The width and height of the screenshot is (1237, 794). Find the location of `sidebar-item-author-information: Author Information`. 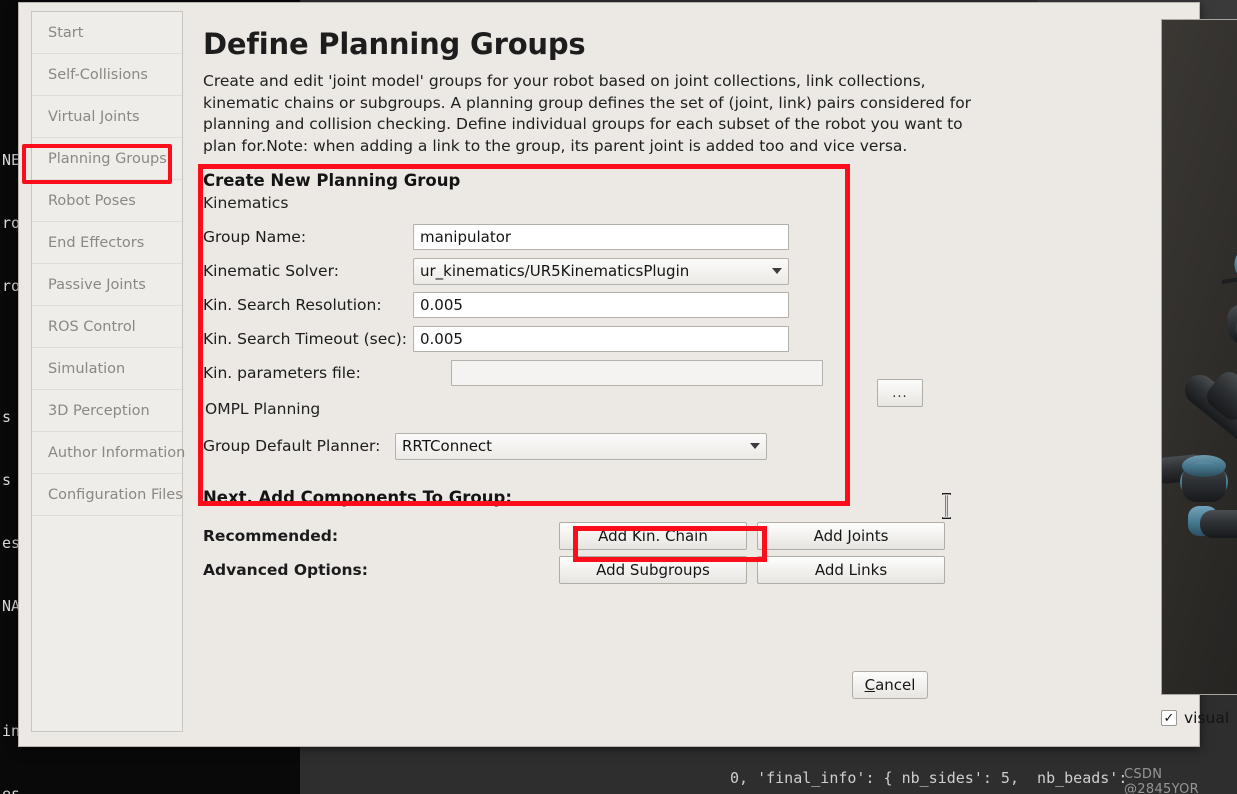

sidebar-item-author-information: Author Information is located at coordinates (109, 453).